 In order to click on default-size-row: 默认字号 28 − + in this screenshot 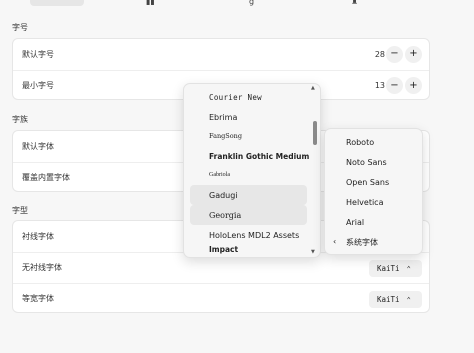, I will do `click(221, 54)`.